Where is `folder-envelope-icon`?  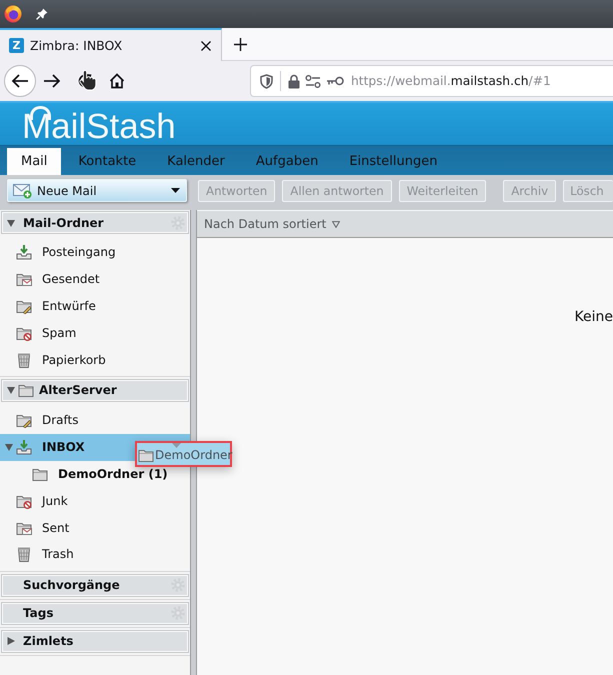 folder-envelope-icon is located at coordinates (24, 279).